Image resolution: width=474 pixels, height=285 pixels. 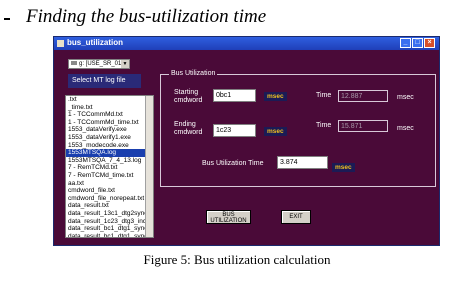 What do you see at coordinates (275, 131) in the screenshot?
I see `ending-msec-badge: msec` at bounding box center [275, 131].